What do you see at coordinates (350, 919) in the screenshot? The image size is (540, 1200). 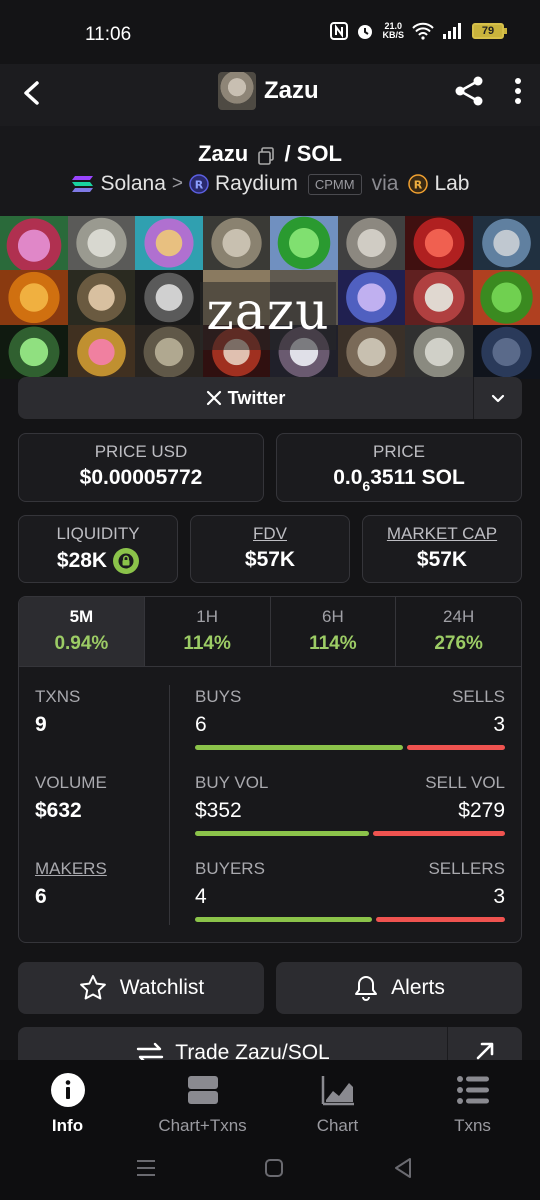 I see `makers-ratio-bar` at bounding box center [350, 919].